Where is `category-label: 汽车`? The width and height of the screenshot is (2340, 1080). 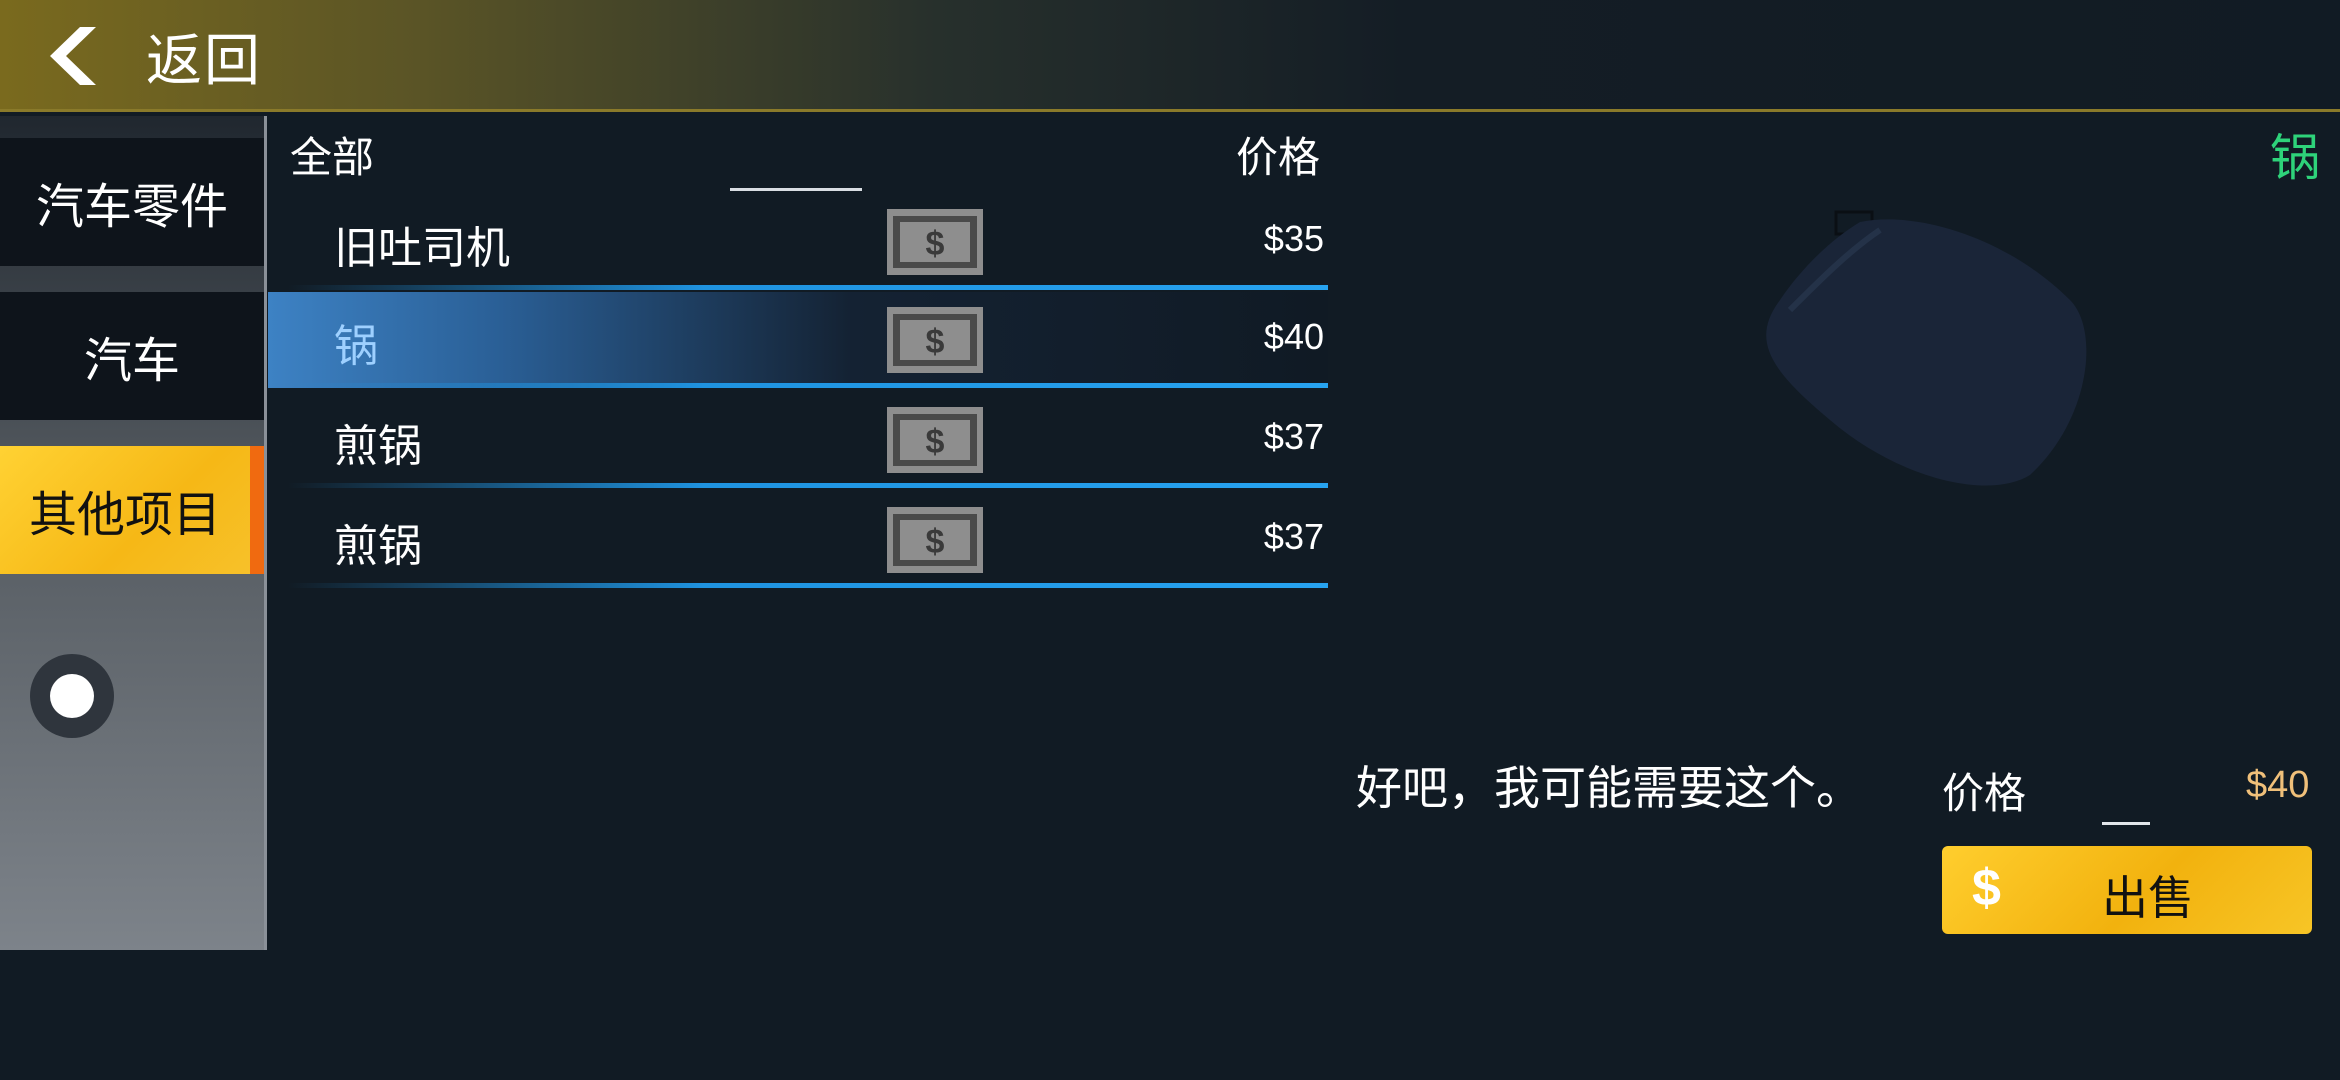
category-label: 汽车 is located at coordinates (131, 361).